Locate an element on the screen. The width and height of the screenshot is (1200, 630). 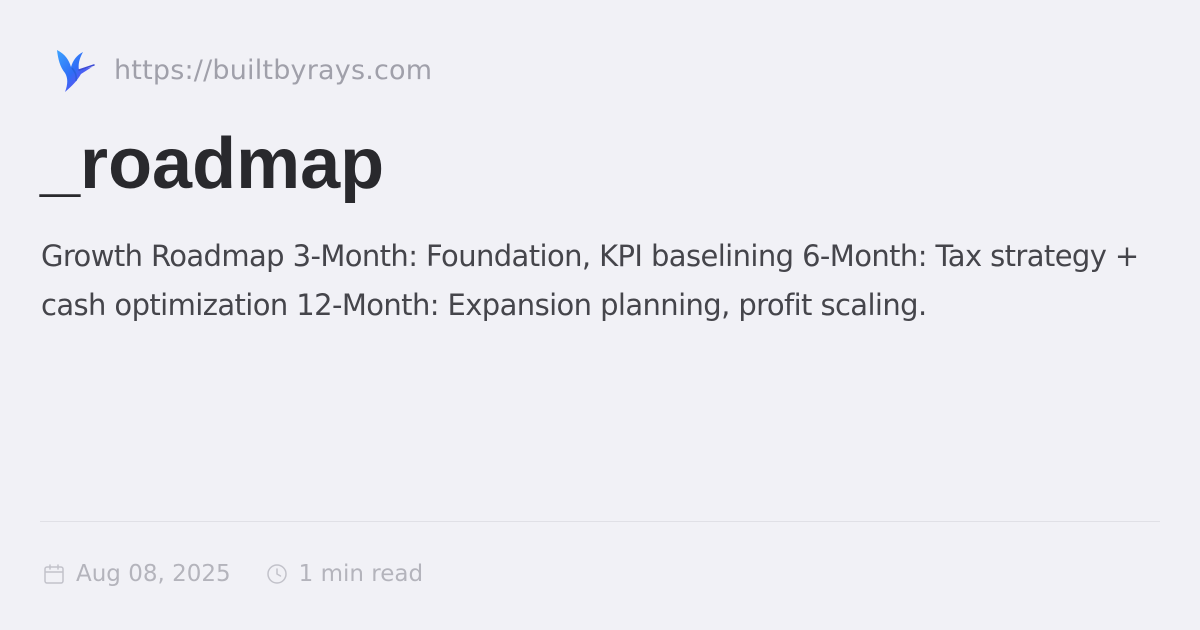
site-url: https://builtbyrays.com is located at coordinates (273, 70).